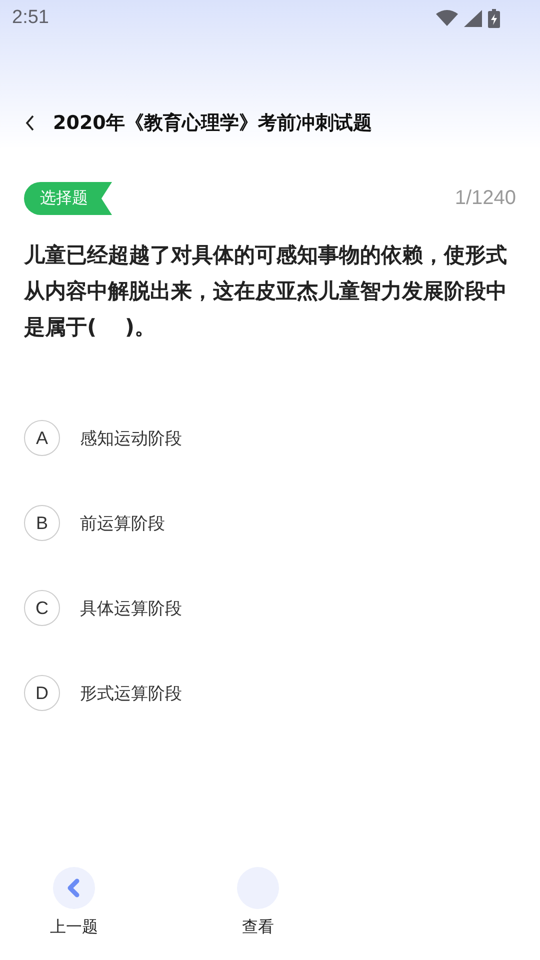 The width and height of the screenshot is (540, 960). Describe the element at coordinates (212, 123) in the screenshot. I see `page-title: 2020年《教育心理学》考前冲刺试题` at that location.